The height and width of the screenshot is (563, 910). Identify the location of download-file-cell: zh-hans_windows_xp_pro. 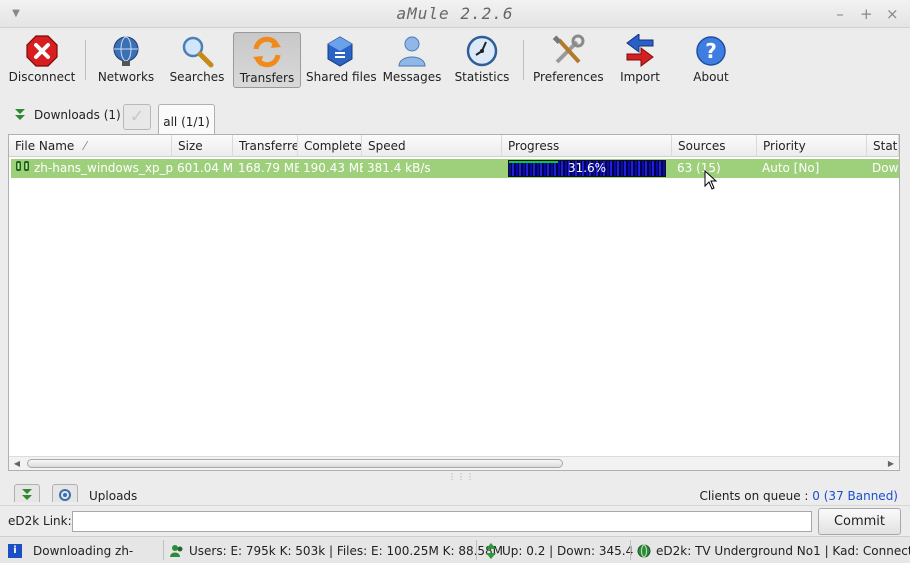
(92, 168).